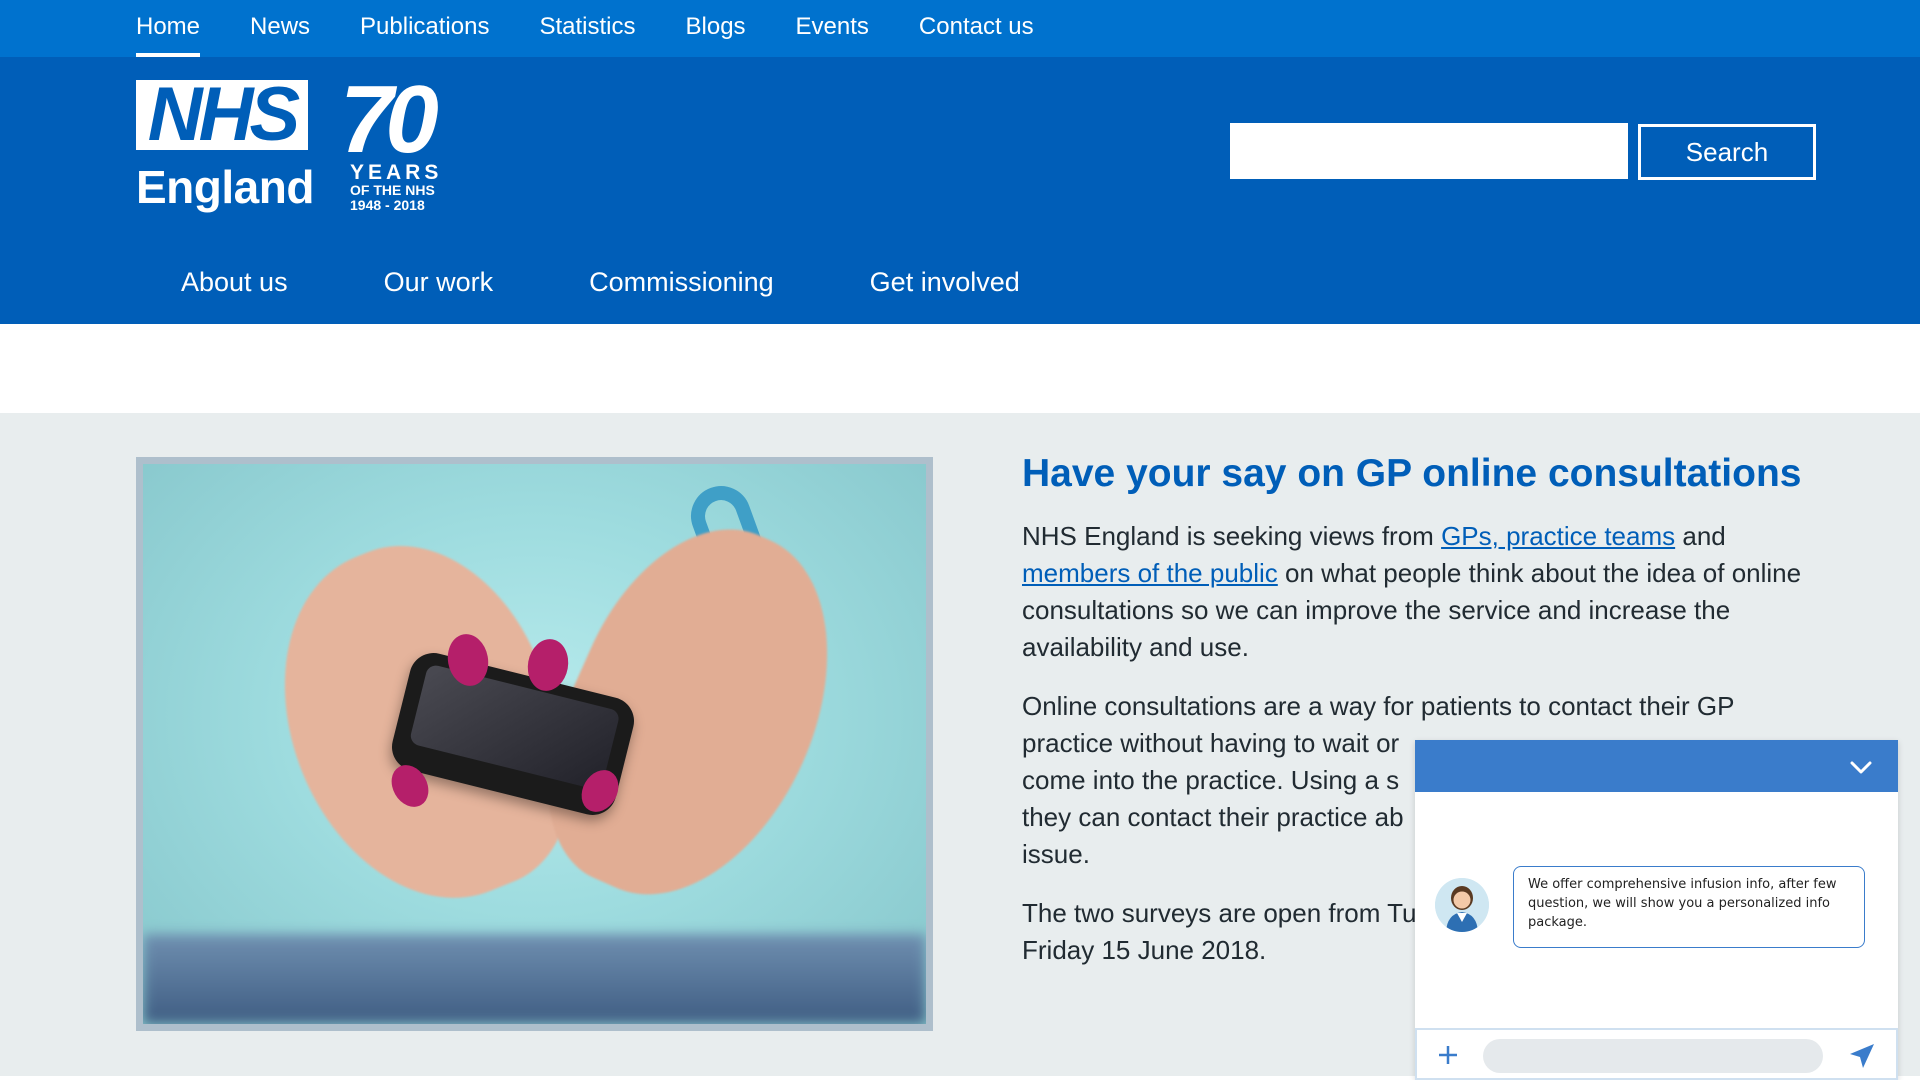  I want to click on seventy-years-logo: 70 YEARS OF THE NHS 1948 - 2018, so click(398, 139).